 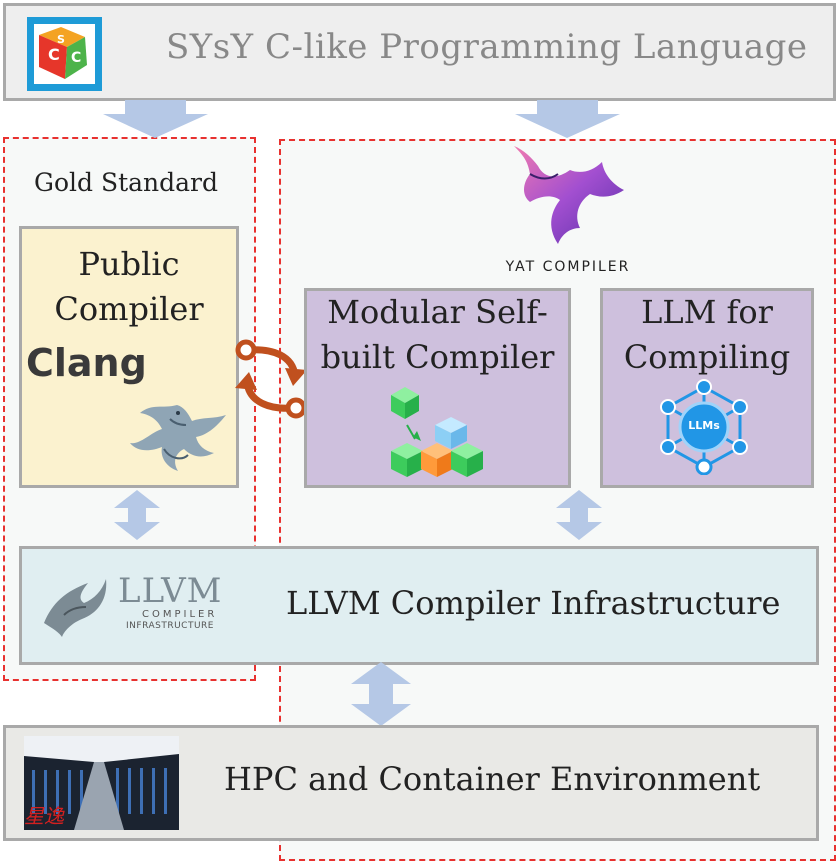 I want to click on llvm-logo-sub1: COMPILER, so click(x=180, y=614).